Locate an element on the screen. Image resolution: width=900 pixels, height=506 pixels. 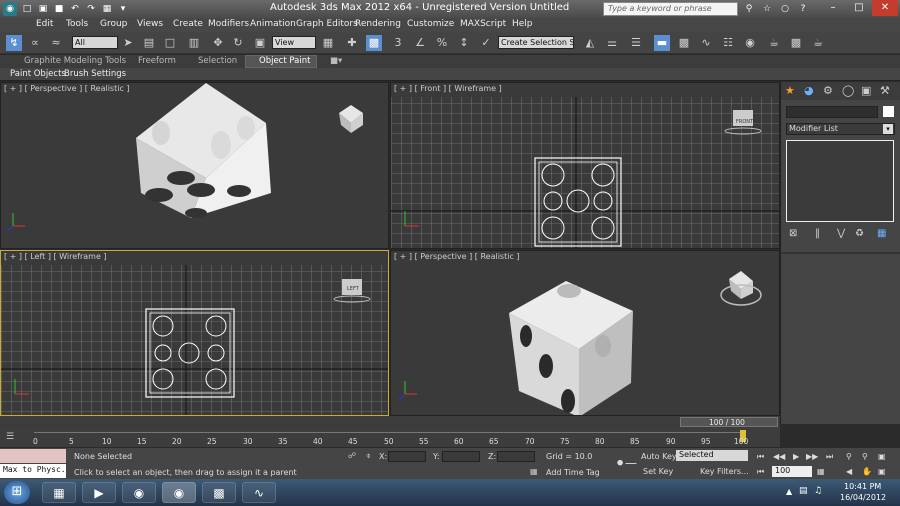
percent-snap-icon: % is located at coordinates (442, 43).